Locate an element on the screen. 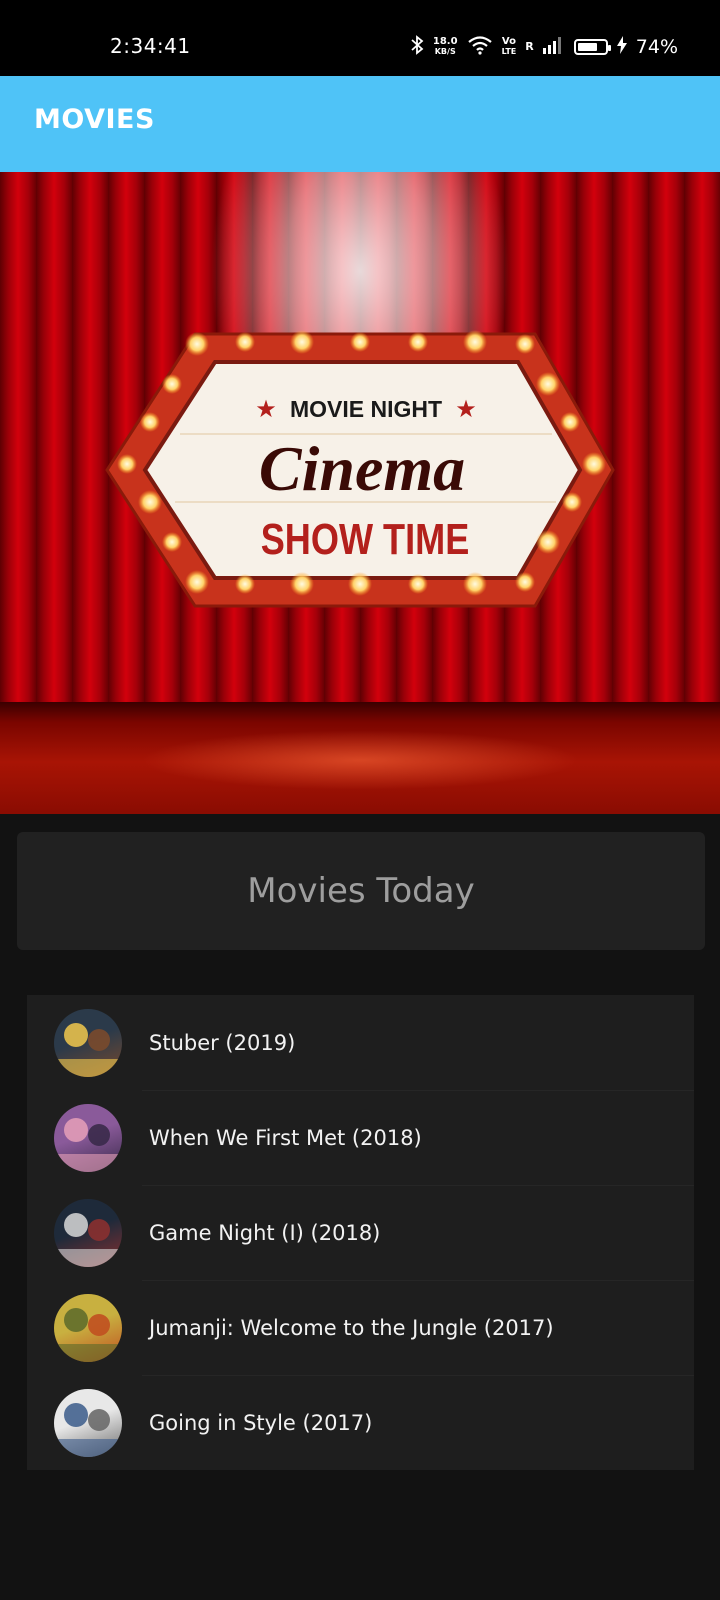  section-header-card: Movies Today is located at coordinates (361, 891).